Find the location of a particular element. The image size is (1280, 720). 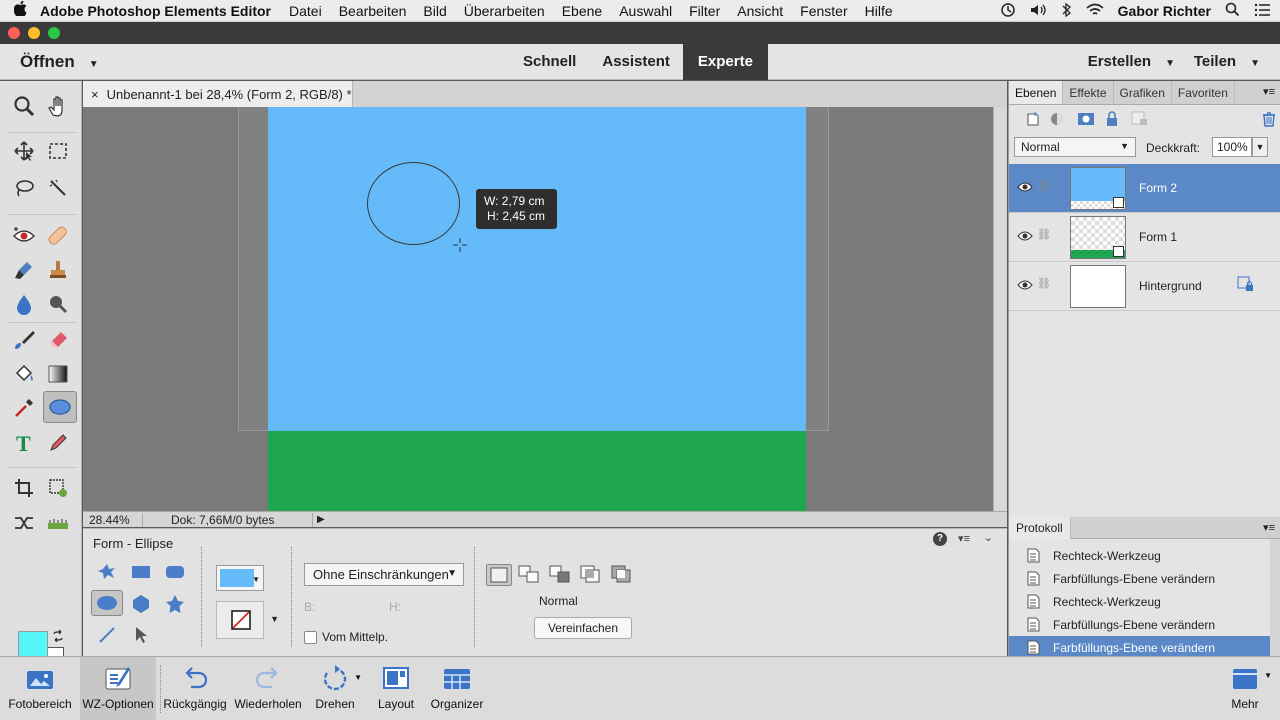

wifi-icon is located at coordinates (1095, 11).